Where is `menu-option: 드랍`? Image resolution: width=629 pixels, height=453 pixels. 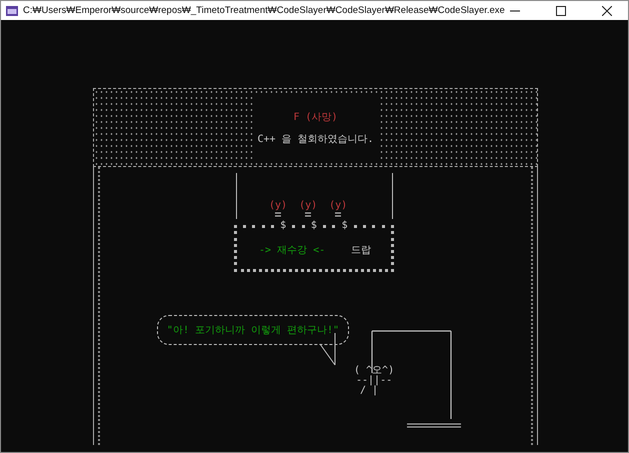
menu-option: 드랍 is located at coordinates (361, 250).